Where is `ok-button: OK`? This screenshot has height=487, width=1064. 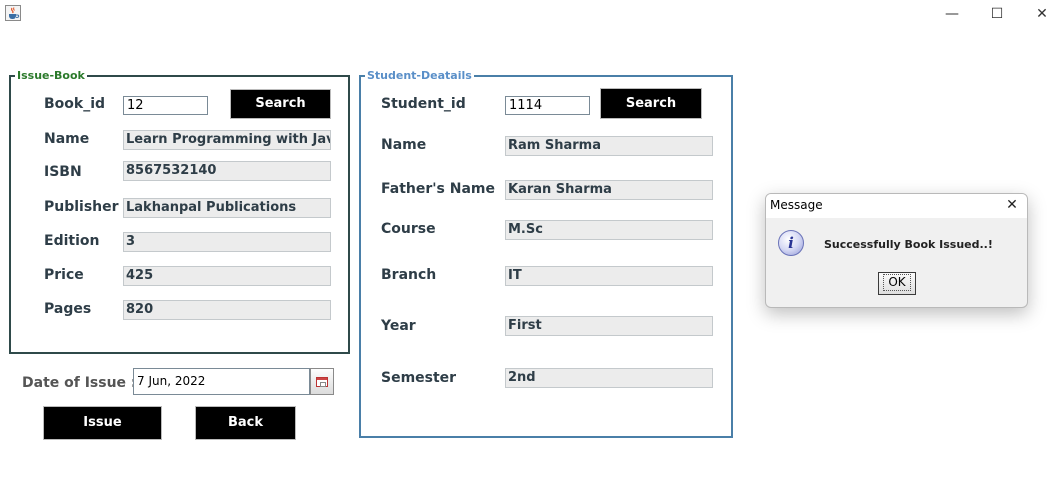 ok-button: OK is located at coordinates (897, 283).